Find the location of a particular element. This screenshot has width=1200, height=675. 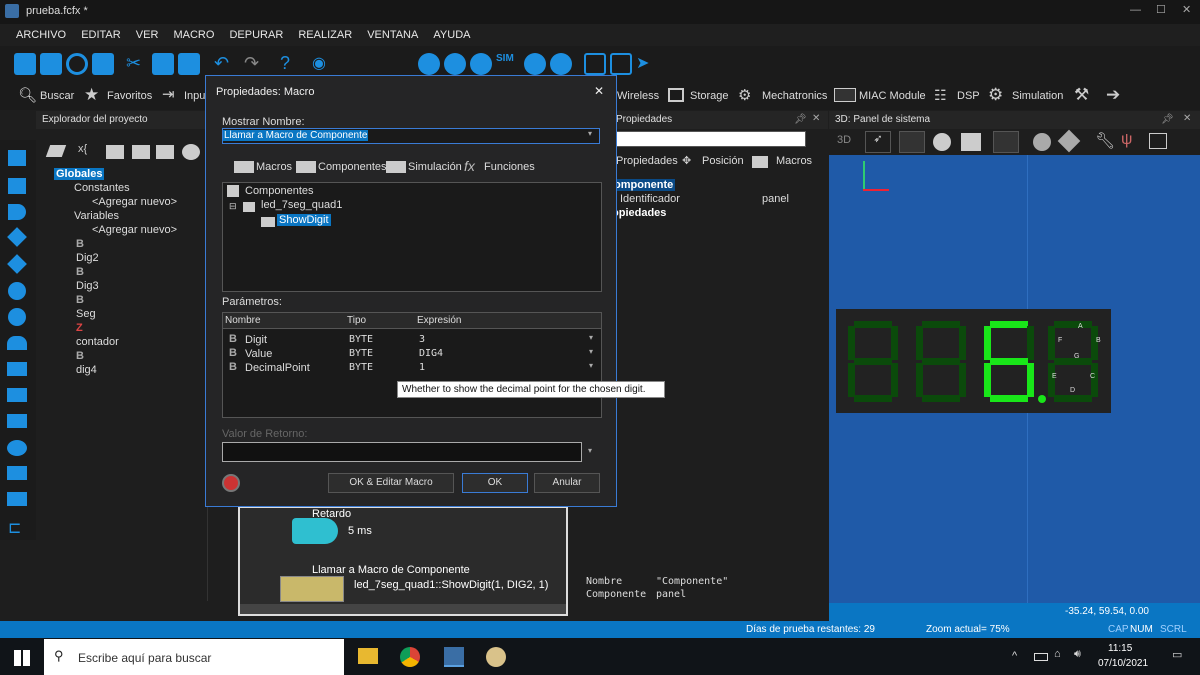

wireless-label: Wireless is located at coordinates (638, 96).